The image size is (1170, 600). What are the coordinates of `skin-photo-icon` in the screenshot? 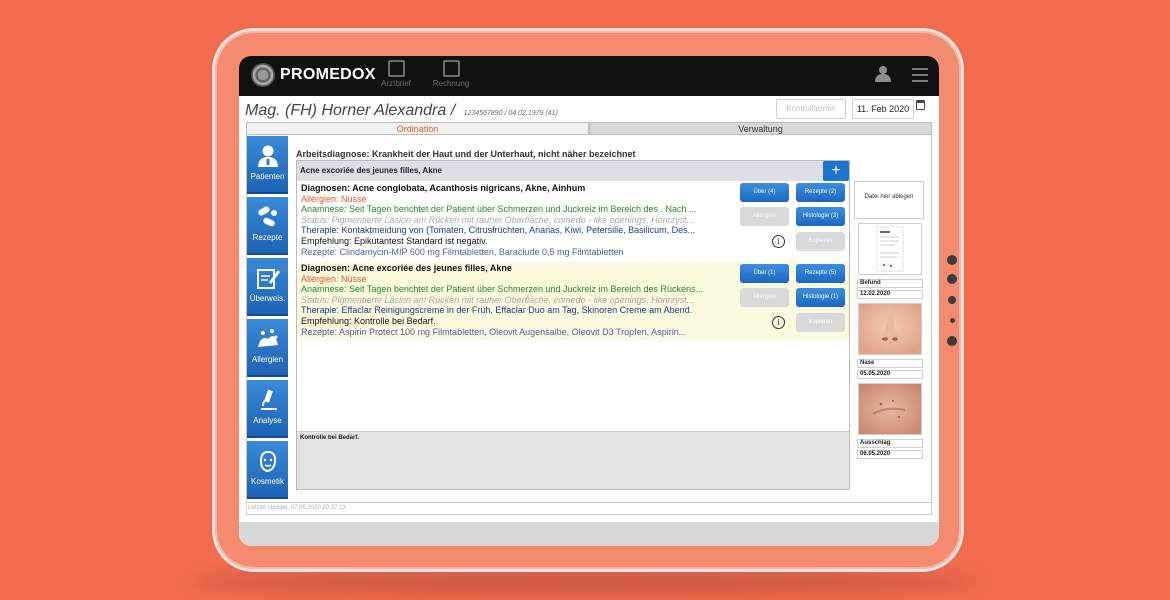 It's located at (890, 409).